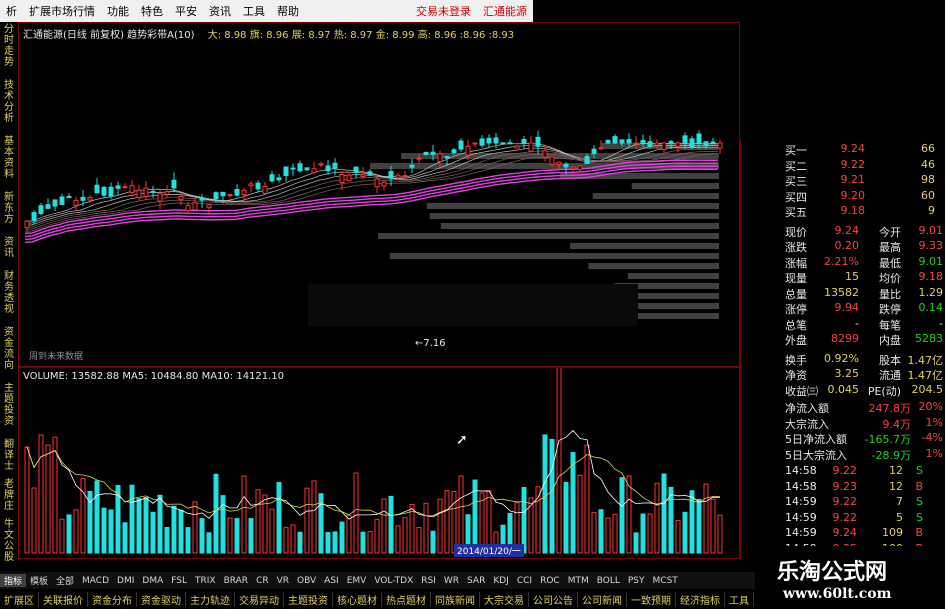 This screenshot has height=609, width=945. What do you see at coordinates (125, 581) in the screenshot?
I see `indicator-tab-4: DMI` at bounding box center [125, 581].